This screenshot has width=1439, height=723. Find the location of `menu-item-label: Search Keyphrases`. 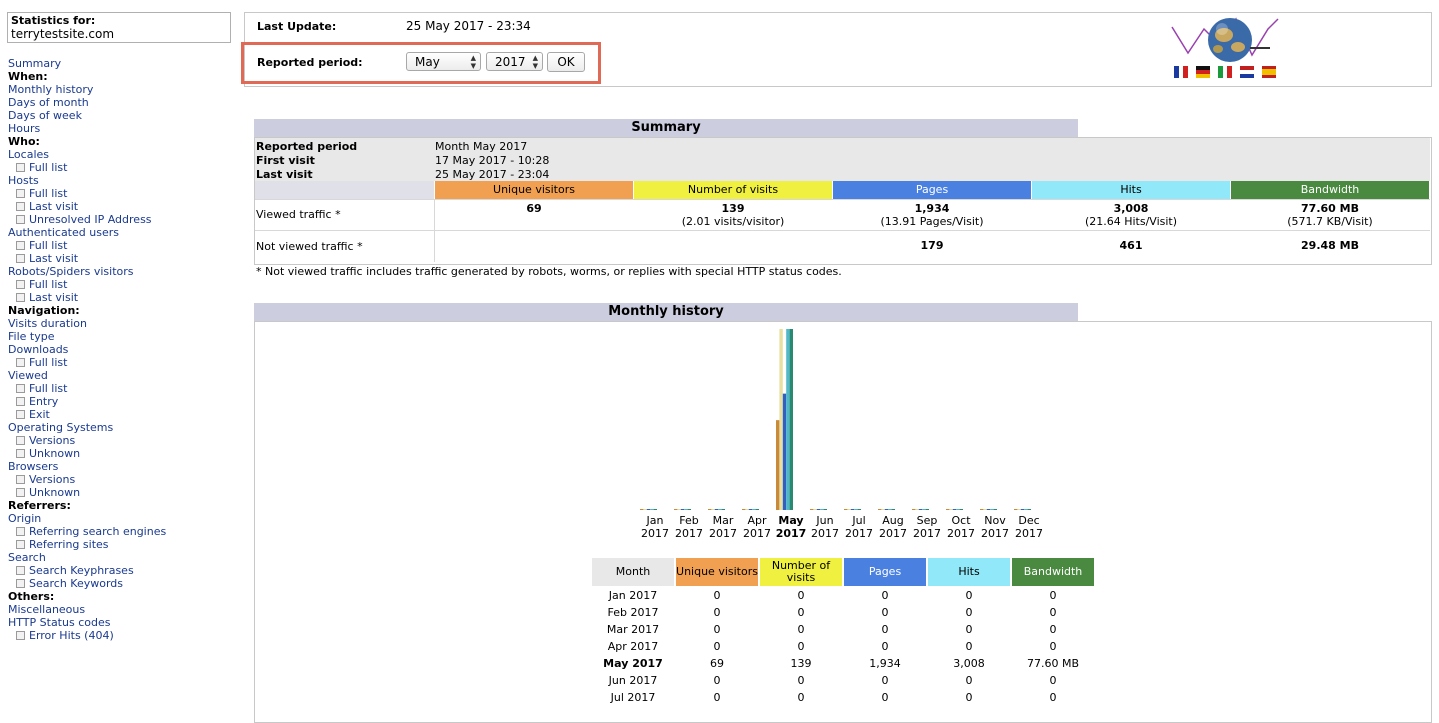

menu-item-label: Search Keyphrases is located at coordinates (81, 570).